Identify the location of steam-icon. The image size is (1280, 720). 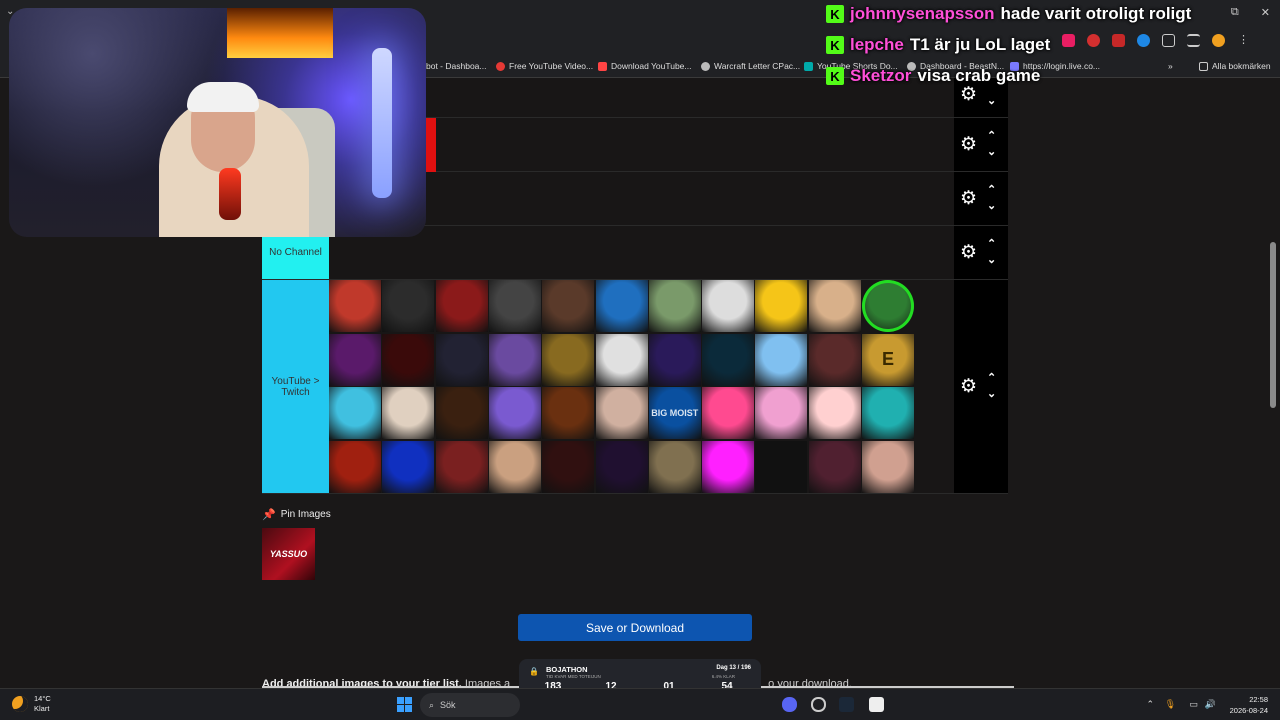
(846, 704).